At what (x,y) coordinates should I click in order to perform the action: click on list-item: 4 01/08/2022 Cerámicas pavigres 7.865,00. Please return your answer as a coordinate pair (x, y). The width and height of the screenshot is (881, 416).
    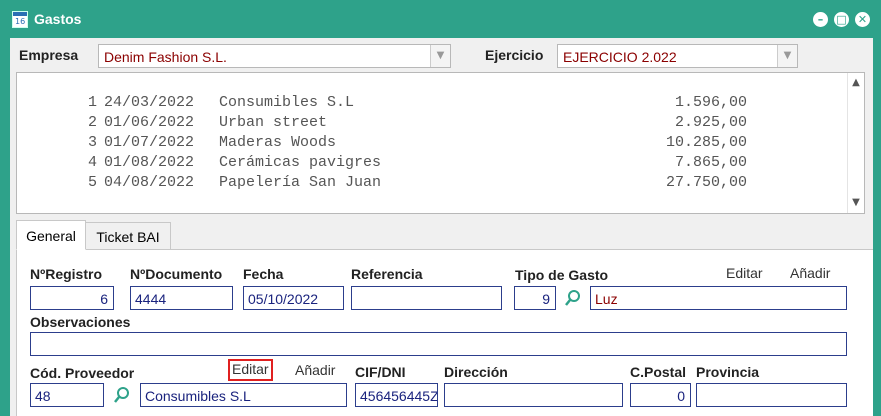
    Looking at the image, I should click on (432, 154).